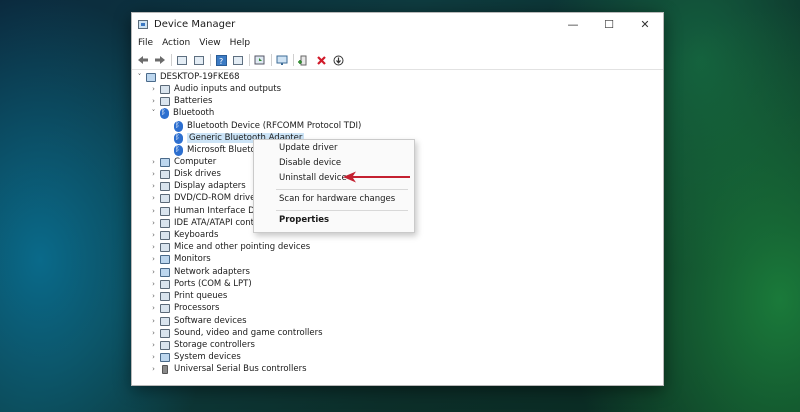 The image size is (800, 412). Describe the element at coordinates (338, 60) in the screenshot. I see `download-icon` at that location.